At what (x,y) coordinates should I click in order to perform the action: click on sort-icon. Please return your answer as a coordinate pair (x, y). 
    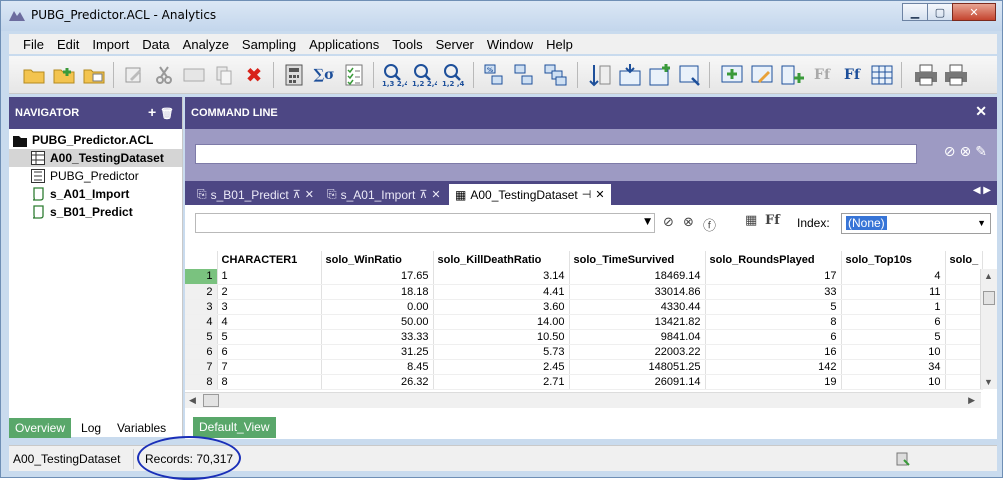
    Looking at the image, I should click on (600, 75).